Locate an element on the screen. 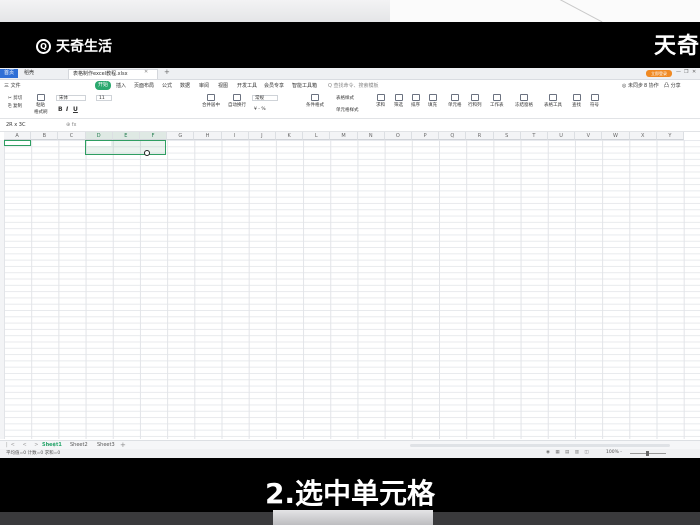  cell-style-button: 单元格样式 is located at coordinates (347, 110).